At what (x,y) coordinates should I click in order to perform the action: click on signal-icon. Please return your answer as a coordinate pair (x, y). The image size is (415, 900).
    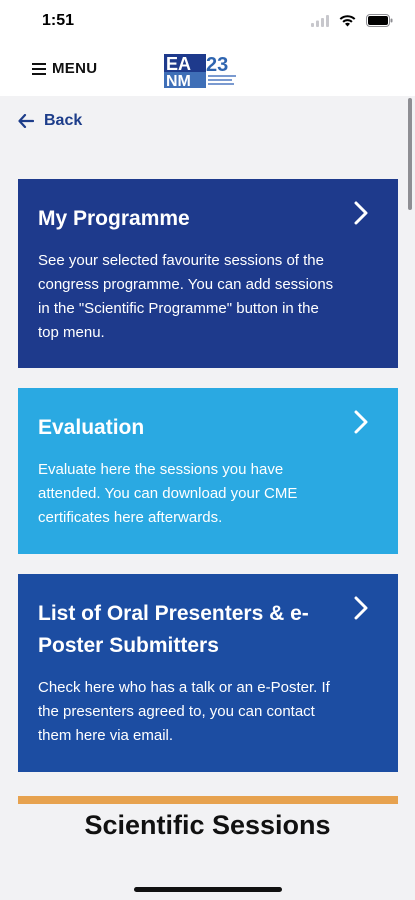
    Looking at the image, I should click on (320, 20).